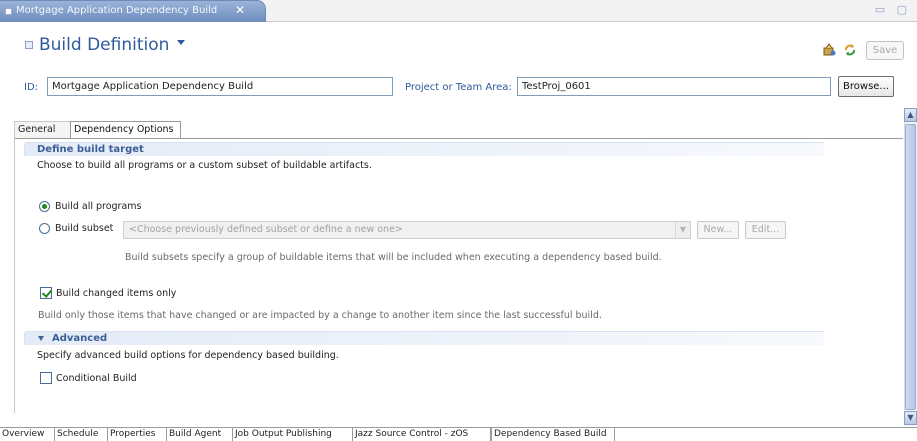 The width and height of the screenshot is (917, 441). I want to click on close-icon: ✕, so click(240, 10).